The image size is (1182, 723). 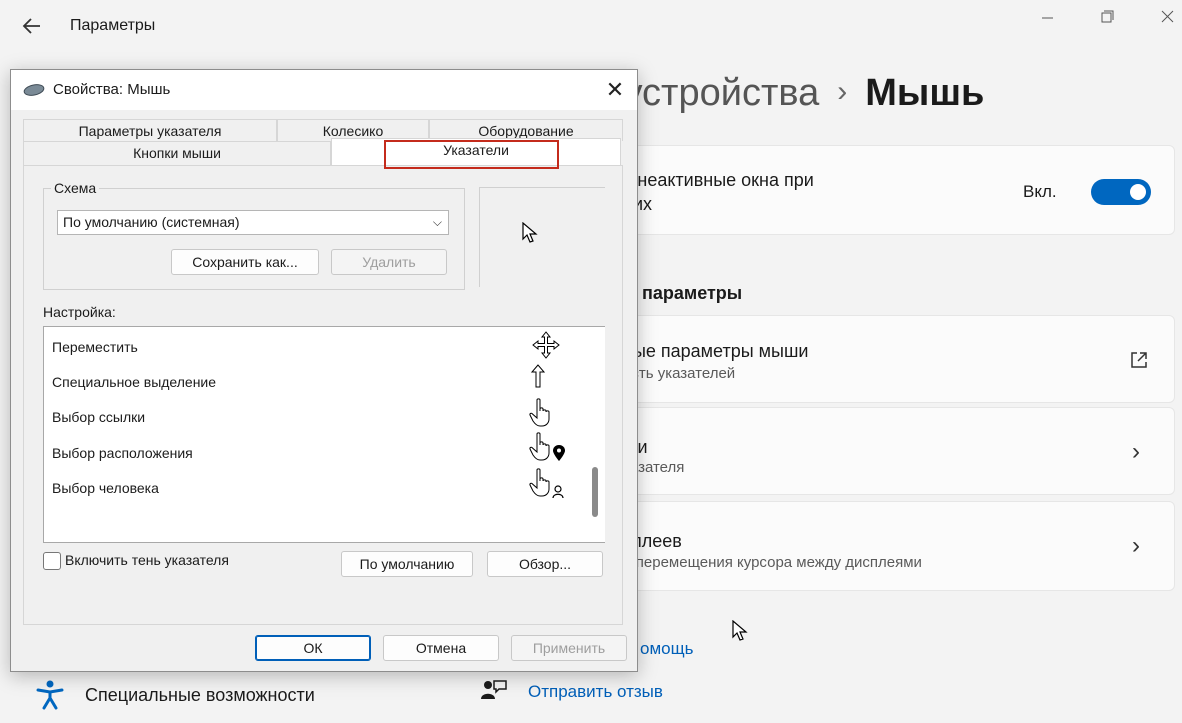 What do you see at coordinates (32, 26) in the screenshot?
I see `back-arrow-icon` at bounding box center [32, 26].